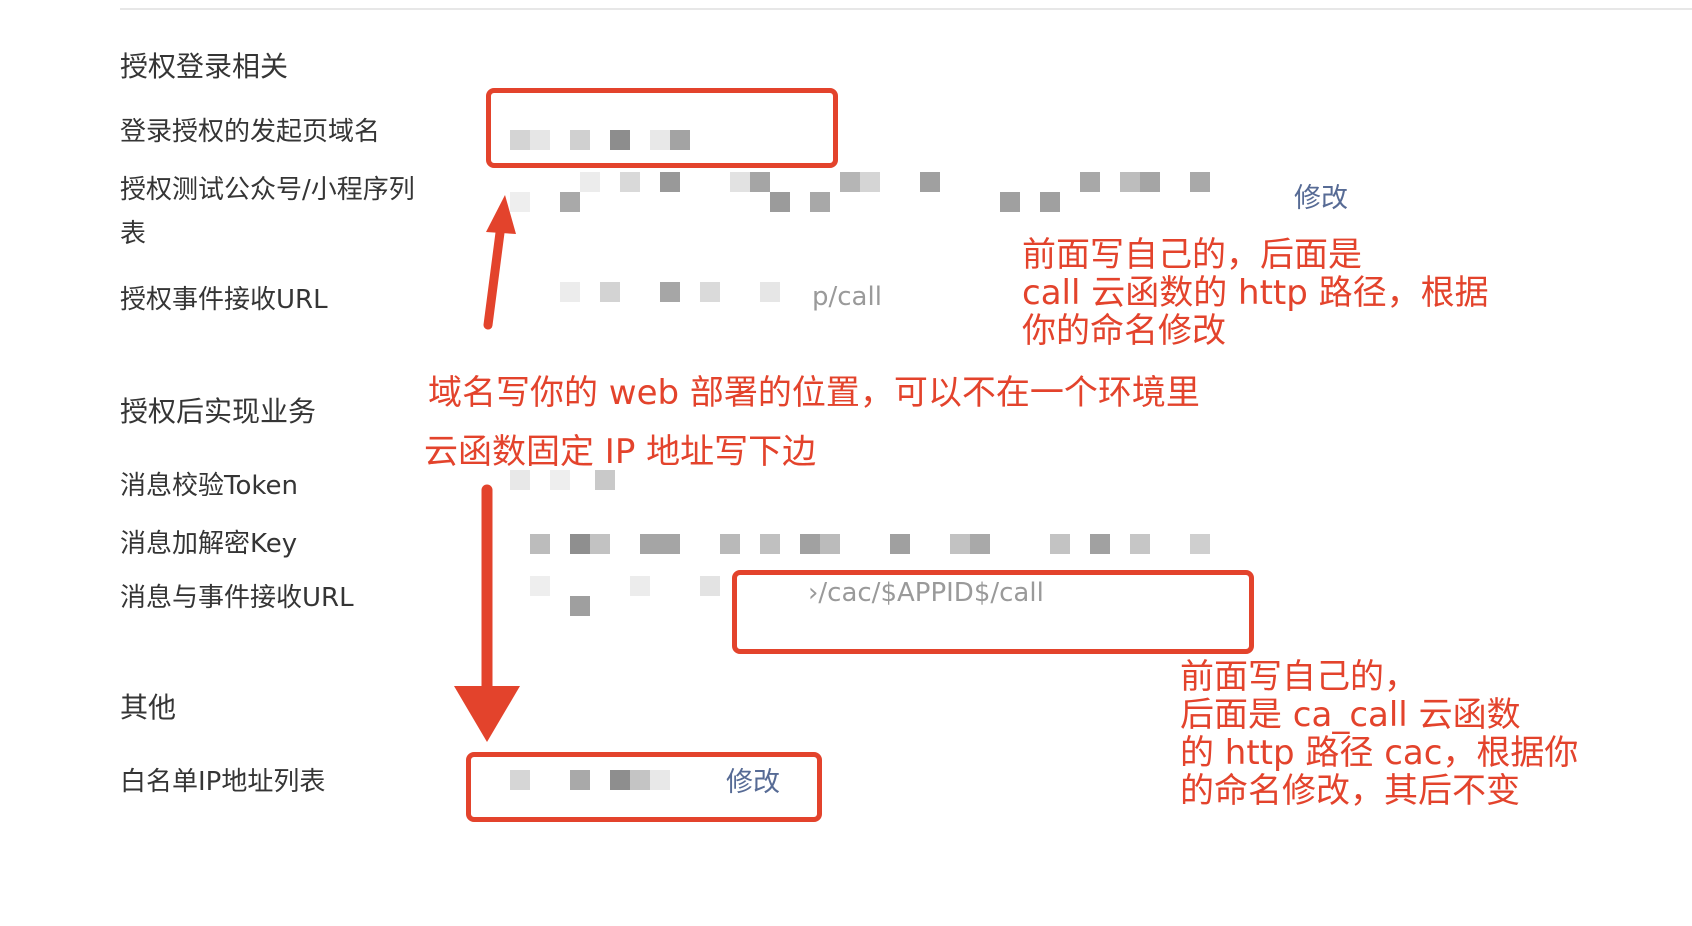 This screenshot has height=926, width=1692. I want to click on annotation-domain: 域名写你的 web 部署的位置，可以不在一个环境里, so click(814, 393).